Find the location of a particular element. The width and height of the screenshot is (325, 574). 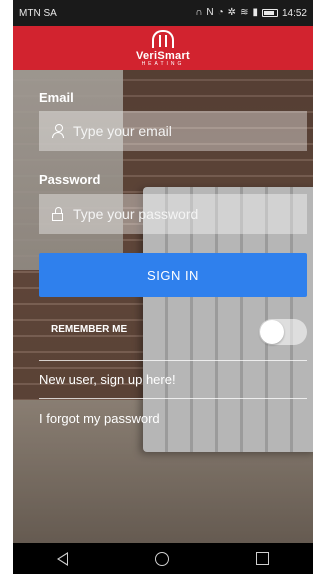

lock-icon is located at coordinates (58, 214).